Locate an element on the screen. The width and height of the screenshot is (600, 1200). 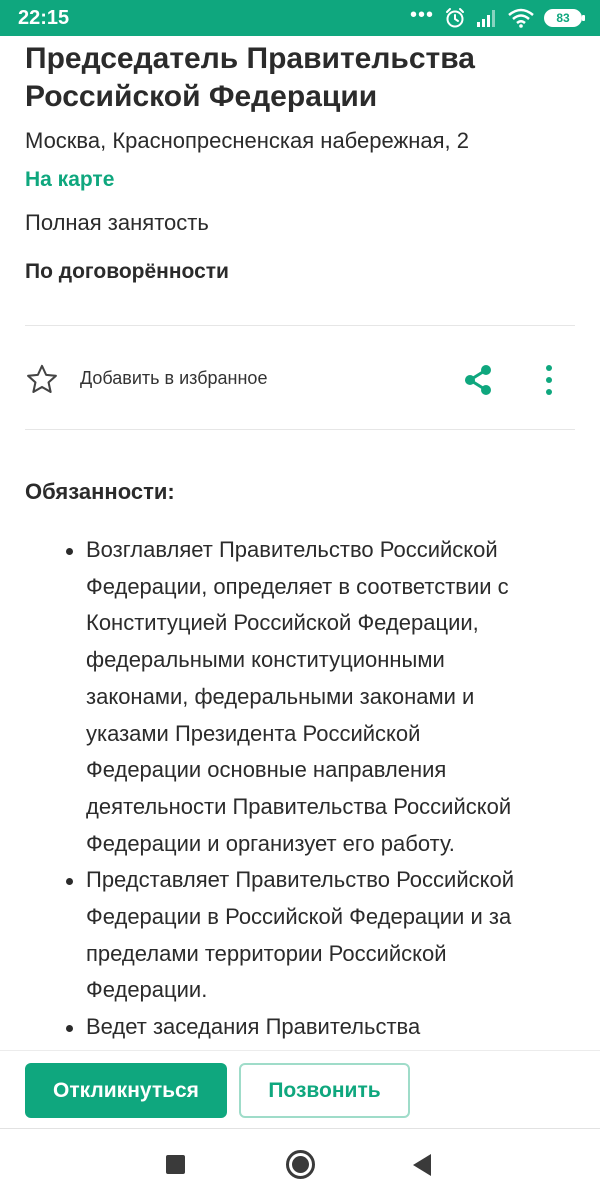
list-item: Ведет заседания Правительства is located at coordinates (326, 1027).